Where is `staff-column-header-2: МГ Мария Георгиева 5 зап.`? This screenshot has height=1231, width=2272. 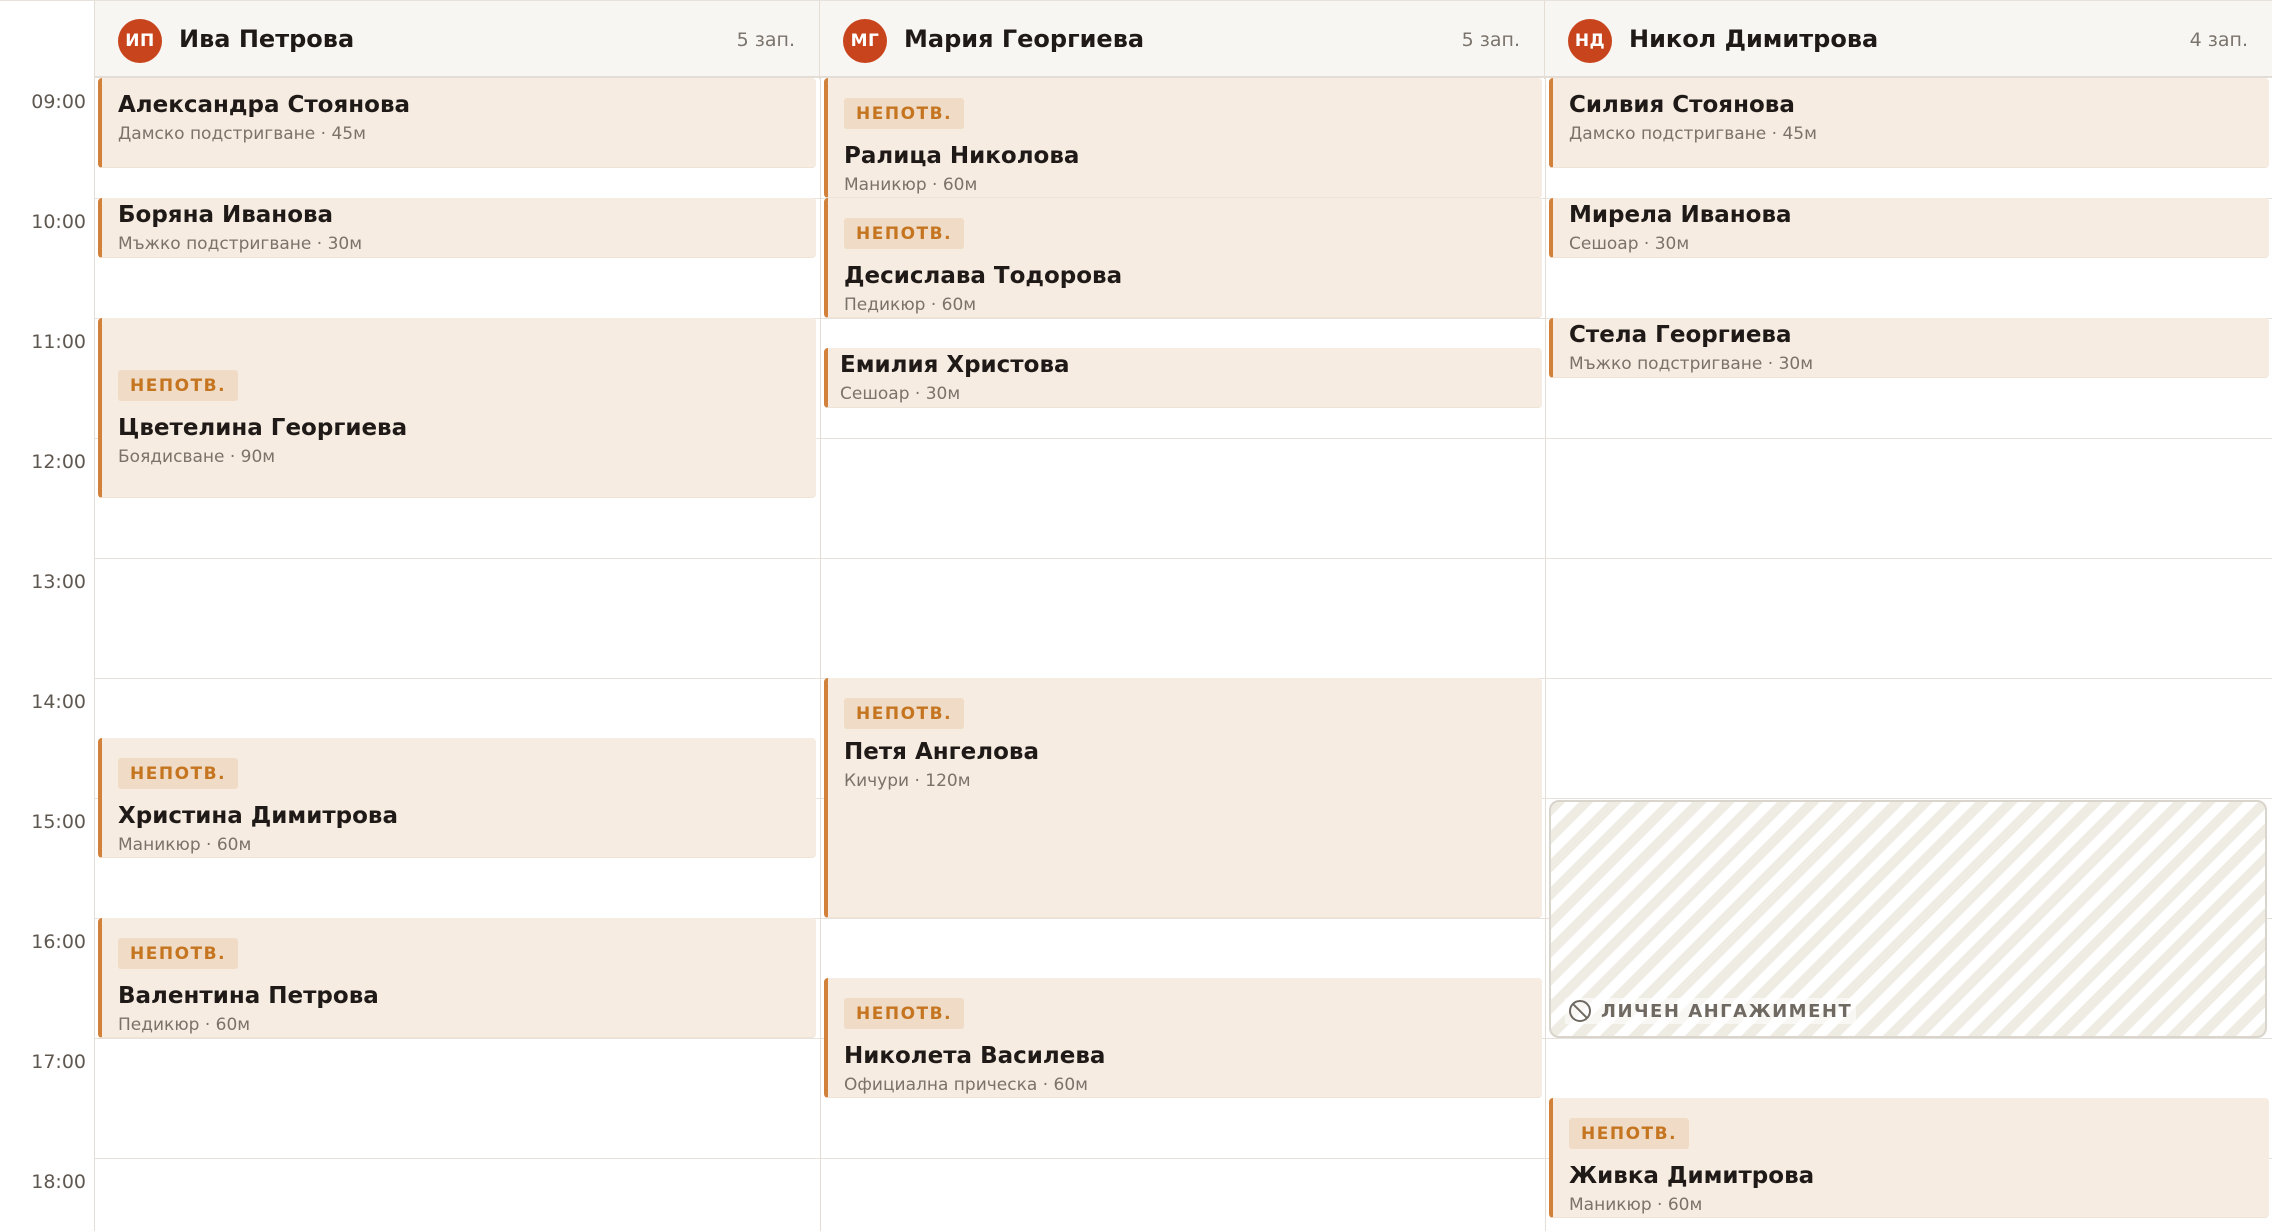 staff-column-header-2: МГ Мария Георгиева 5 зап. is located at coordinates (1182, 40).